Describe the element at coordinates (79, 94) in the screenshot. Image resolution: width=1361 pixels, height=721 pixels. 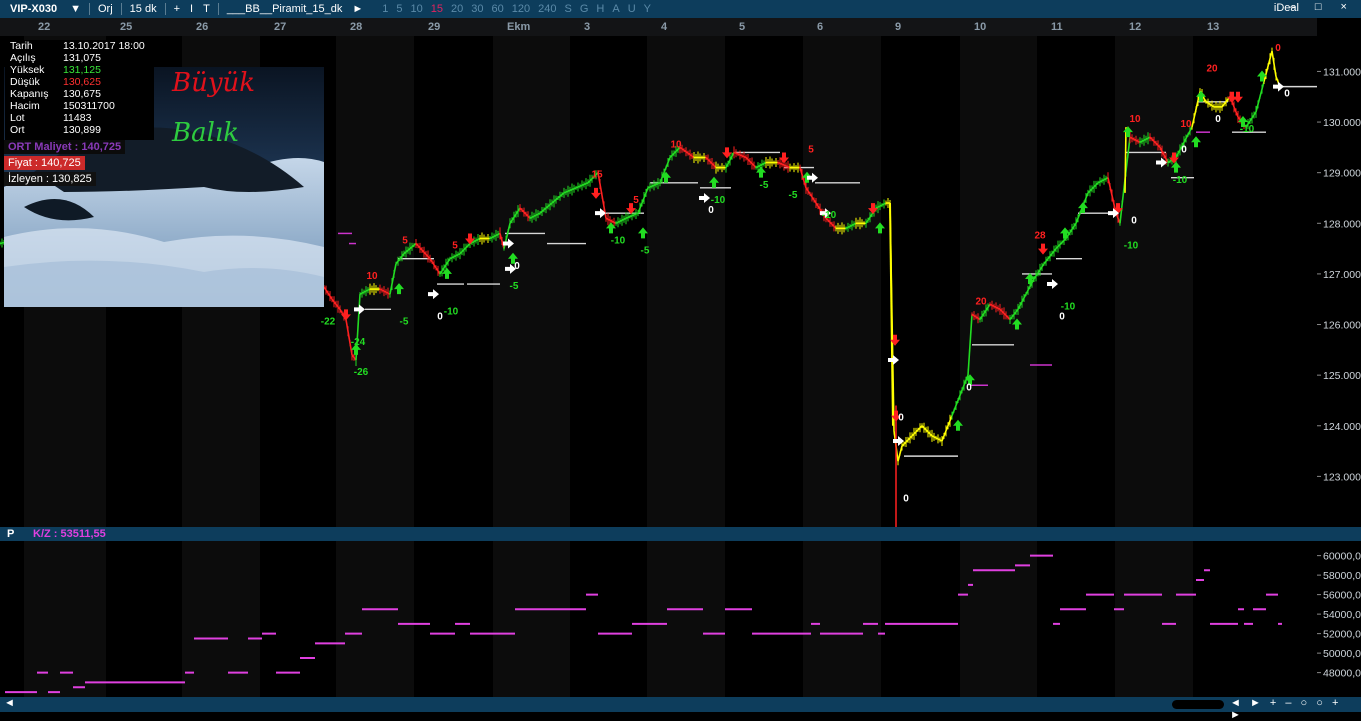
I see `info-row: Kapanış 130,675` at that location.